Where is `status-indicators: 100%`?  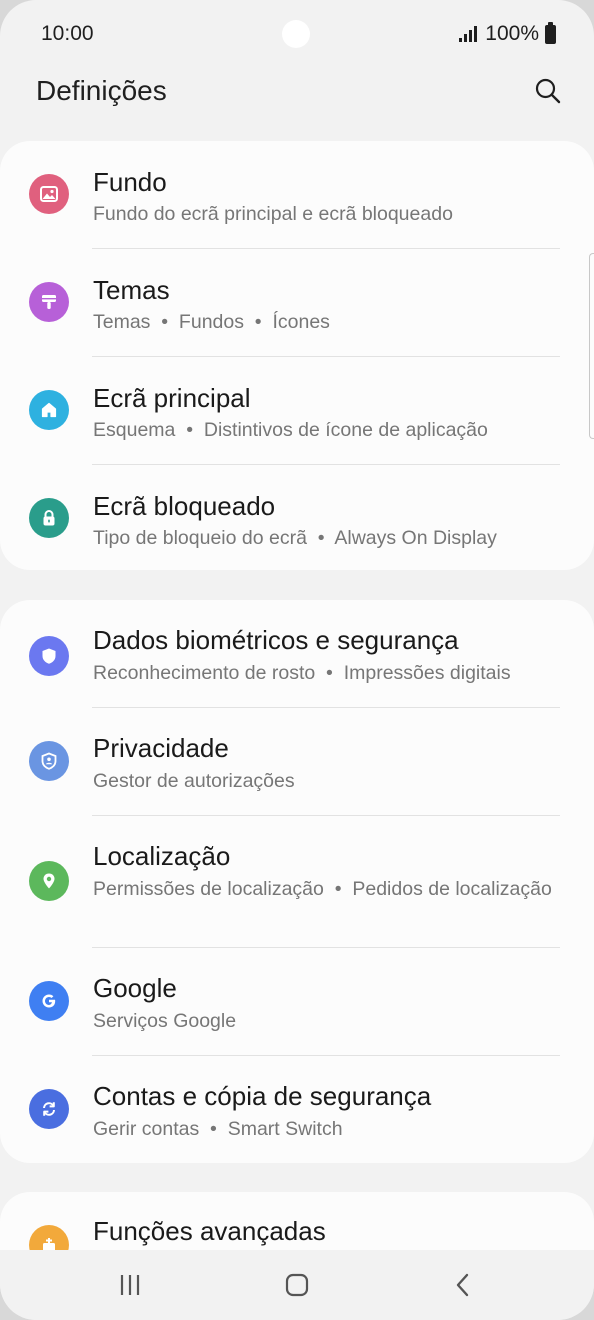
status-indicators: 100% is located at coordinates (507, 33).